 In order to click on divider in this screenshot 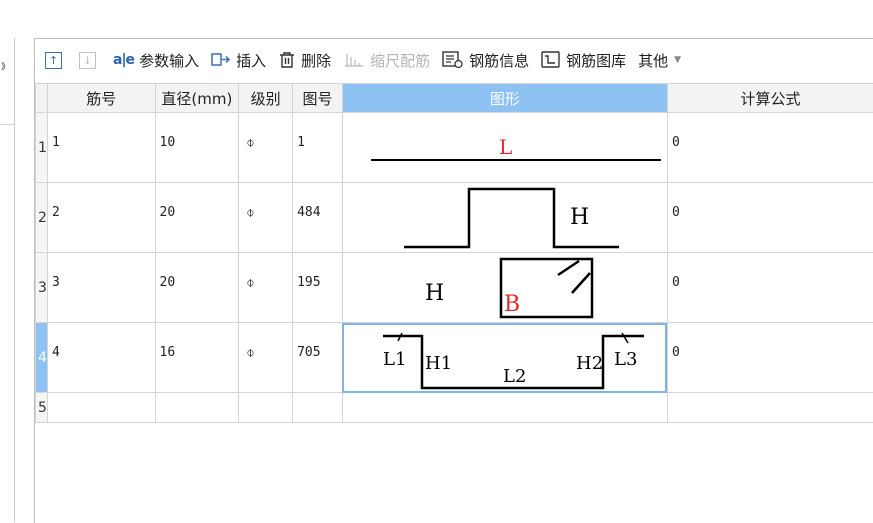, I will do `click(7, 124)`.